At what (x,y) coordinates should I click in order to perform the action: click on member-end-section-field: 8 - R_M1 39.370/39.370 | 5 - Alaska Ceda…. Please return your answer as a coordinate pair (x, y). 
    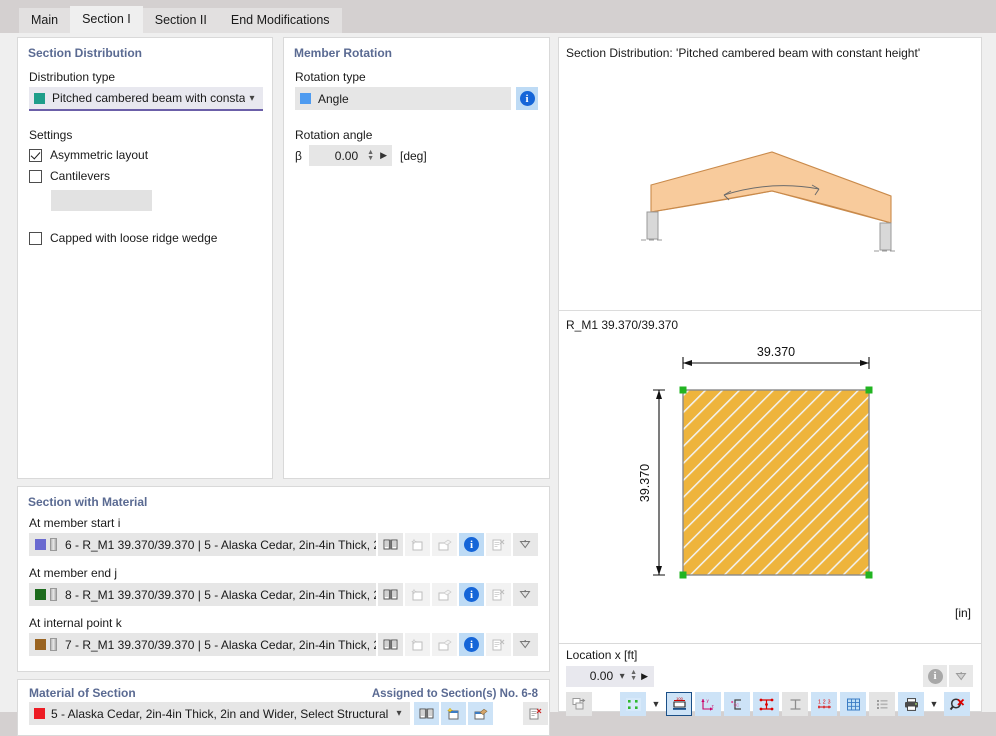
    Looking at the image, I should click on (202, 594).